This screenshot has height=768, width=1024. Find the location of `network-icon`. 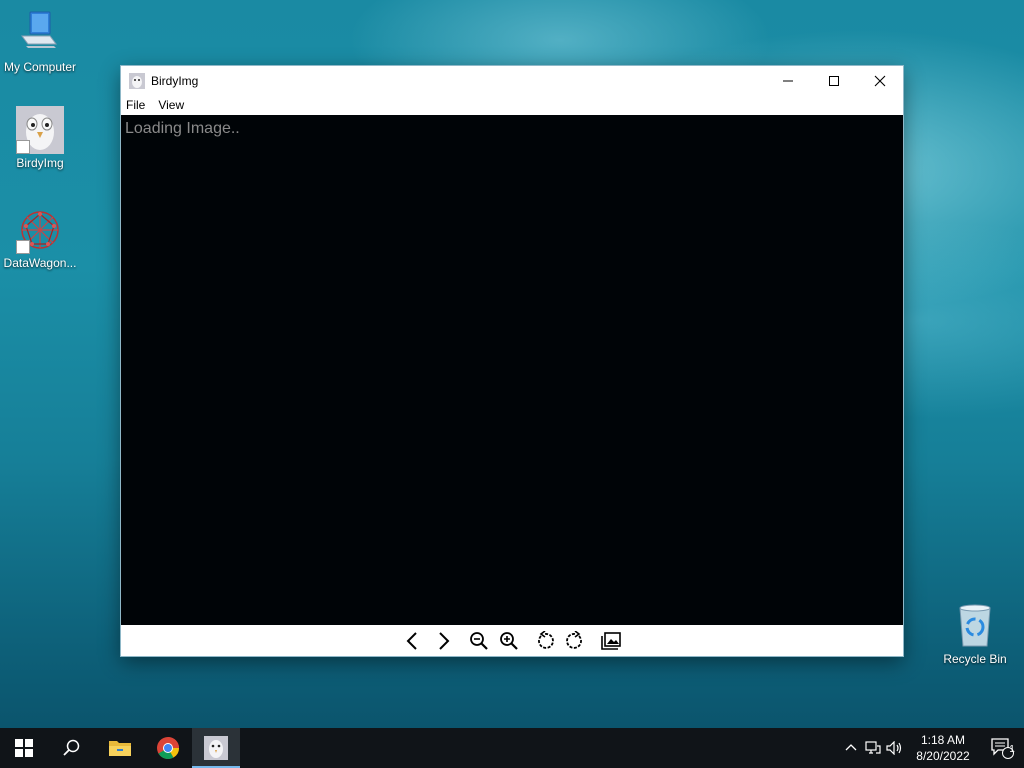

network-icon is located at coordinates (873, 747).